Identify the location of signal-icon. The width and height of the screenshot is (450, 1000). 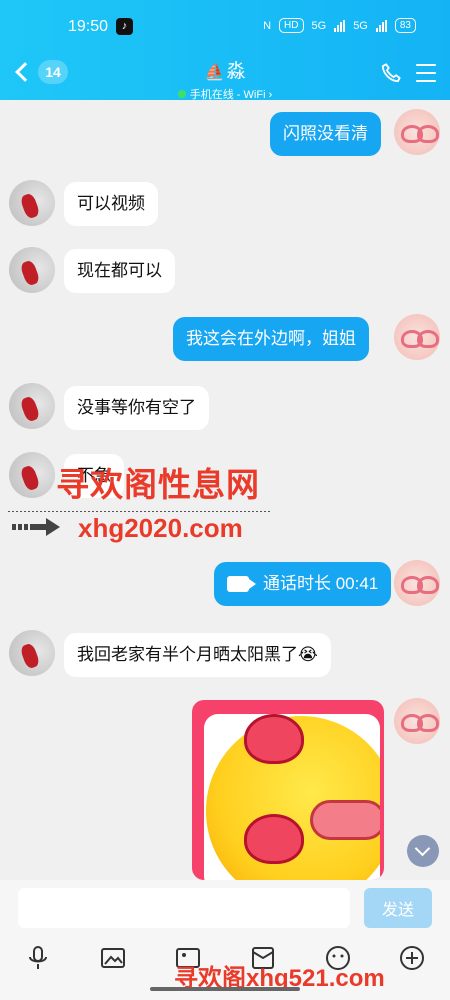
(340, 25).